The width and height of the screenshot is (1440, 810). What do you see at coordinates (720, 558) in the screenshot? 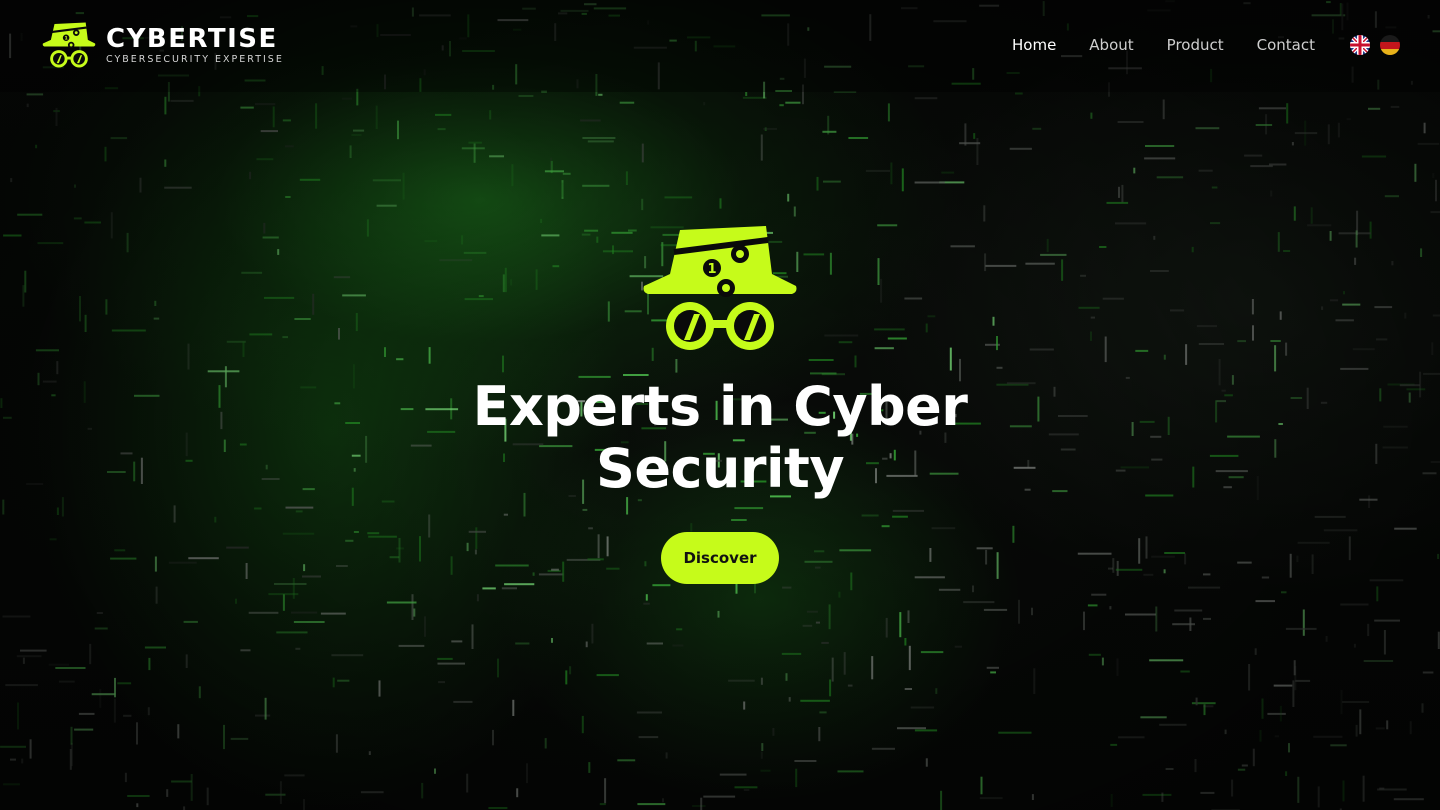
I see `discover-button: Discover` at bounding box center [720, 558].